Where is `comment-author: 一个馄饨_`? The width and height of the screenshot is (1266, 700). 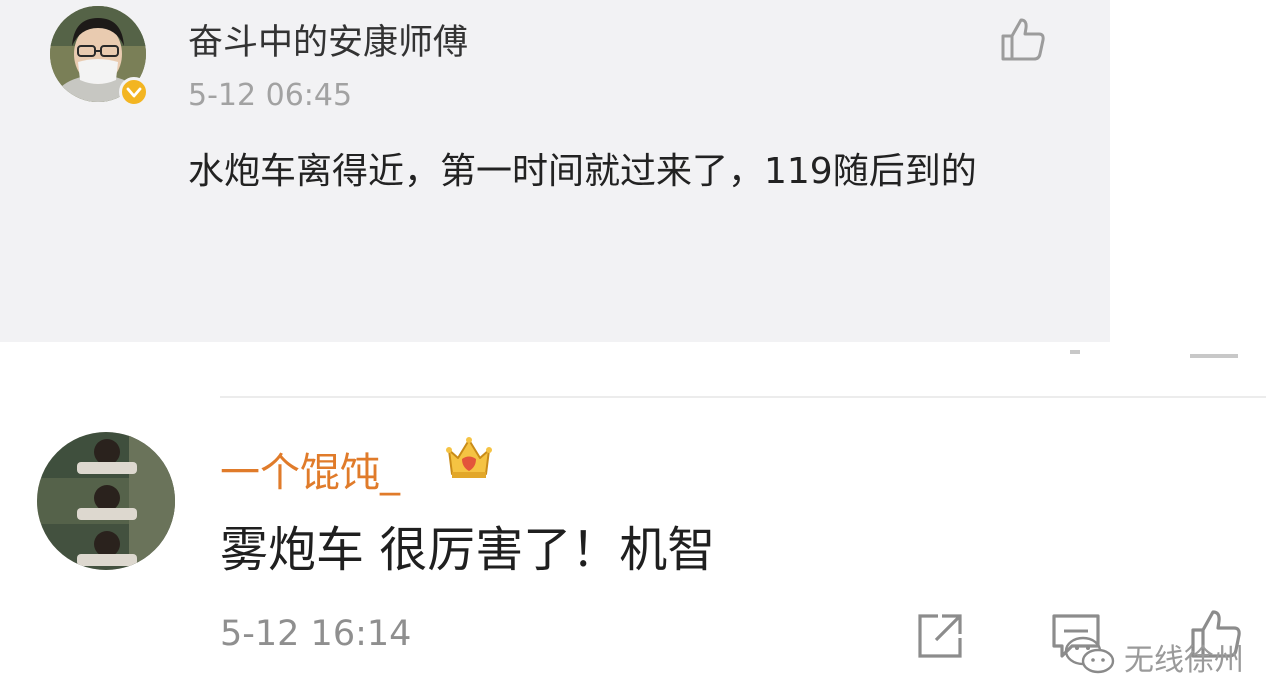
comment-author: 一个馄饨_ is located at coordinates (310, 469).